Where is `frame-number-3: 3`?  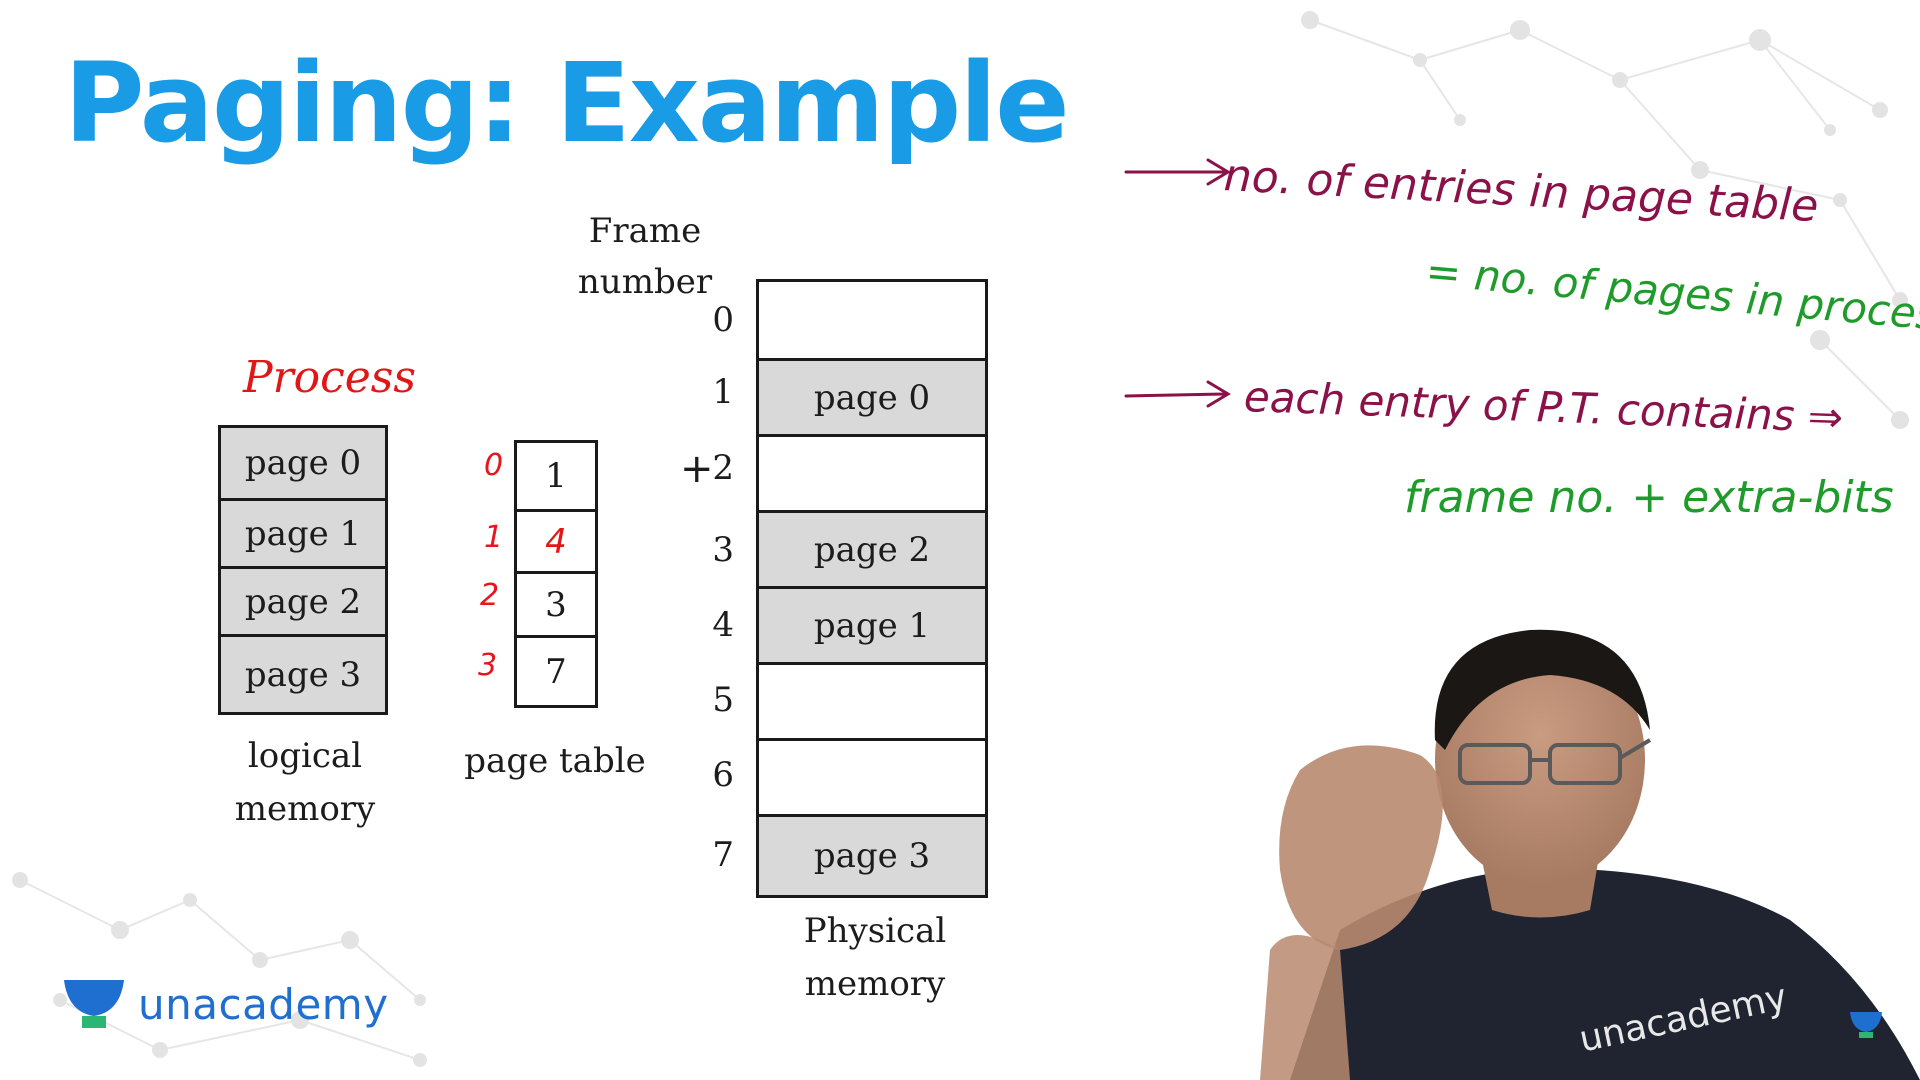 frame-number-3: 3 is located at coordinates (723, 550).